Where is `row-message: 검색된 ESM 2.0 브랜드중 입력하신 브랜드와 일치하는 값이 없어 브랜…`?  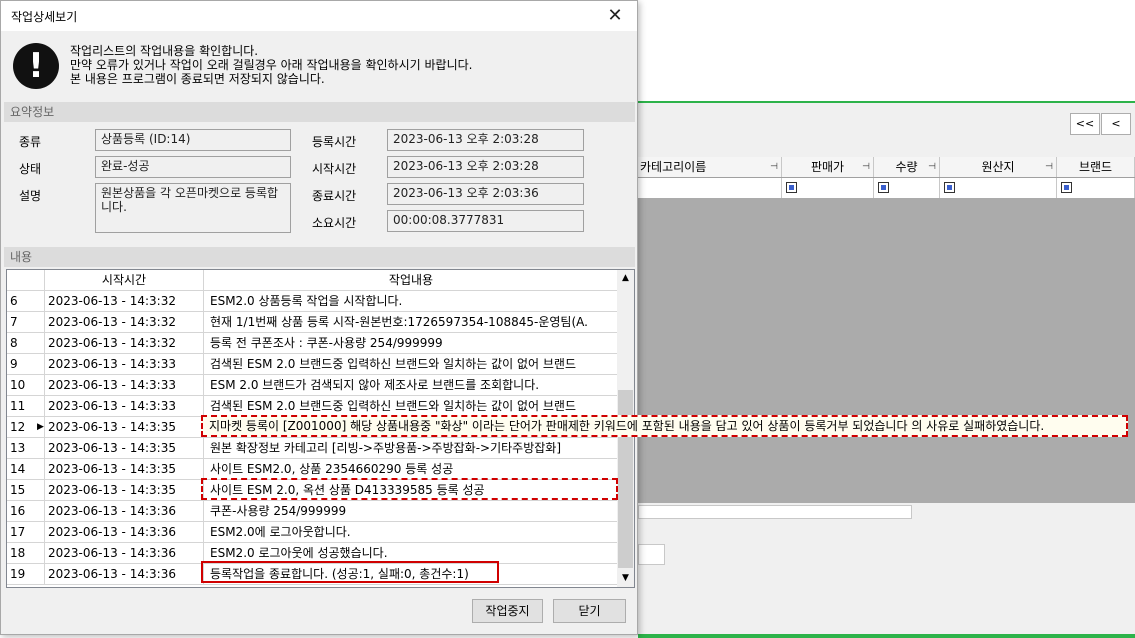 row-message: 검색된 ESM 2.0 브랜드중 입력하신 브랜드와 일치하는 값이 없어 브랜… is located at coordinates (393, 364).